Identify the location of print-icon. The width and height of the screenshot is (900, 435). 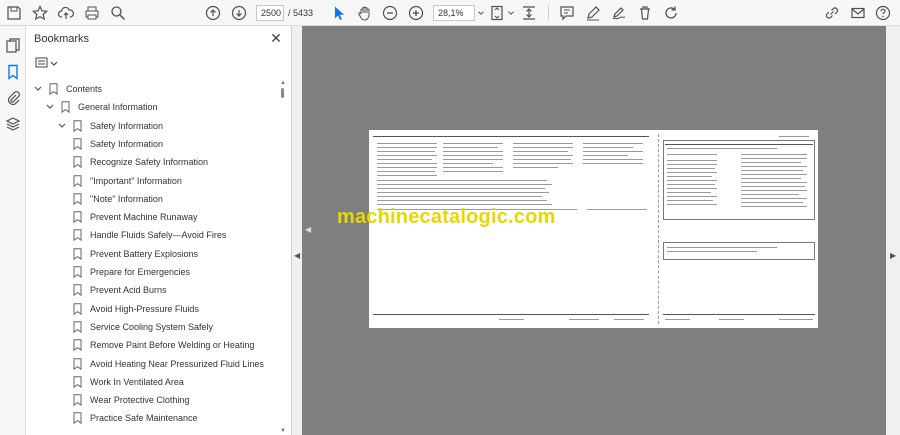
(92, 13).